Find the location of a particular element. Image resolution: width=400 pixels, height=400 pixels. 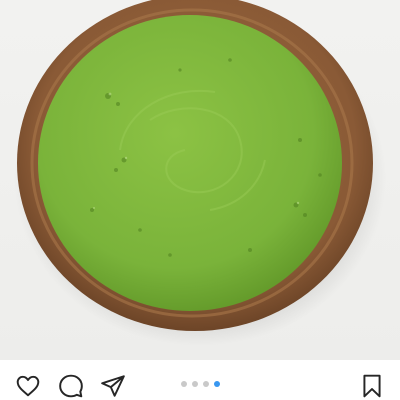

comment-icon is located at coordinates (71, 386).